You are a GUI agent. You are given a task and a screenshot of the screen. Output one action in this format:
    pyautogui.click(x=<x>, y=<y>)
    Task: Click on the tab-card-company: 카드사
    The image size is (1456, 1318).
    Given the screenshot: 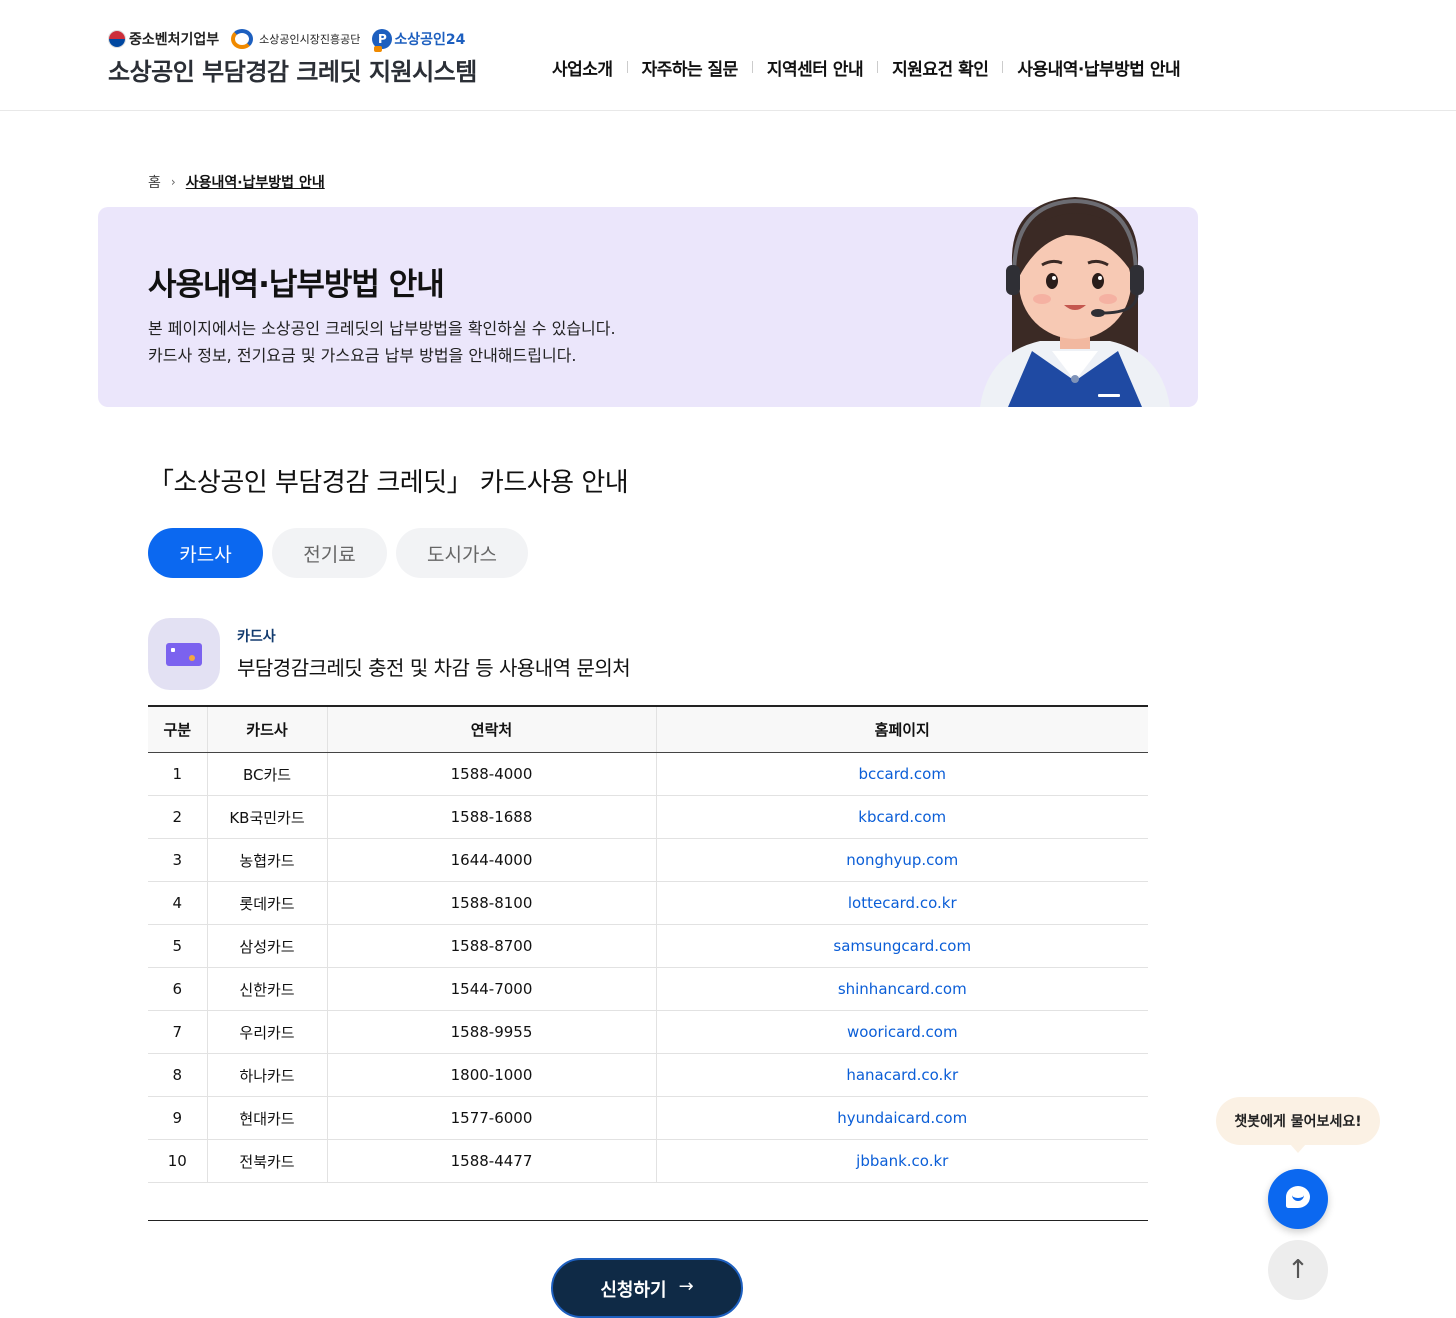 What is the action you would take?
    pyautogui.click(x=205, y=553)
    